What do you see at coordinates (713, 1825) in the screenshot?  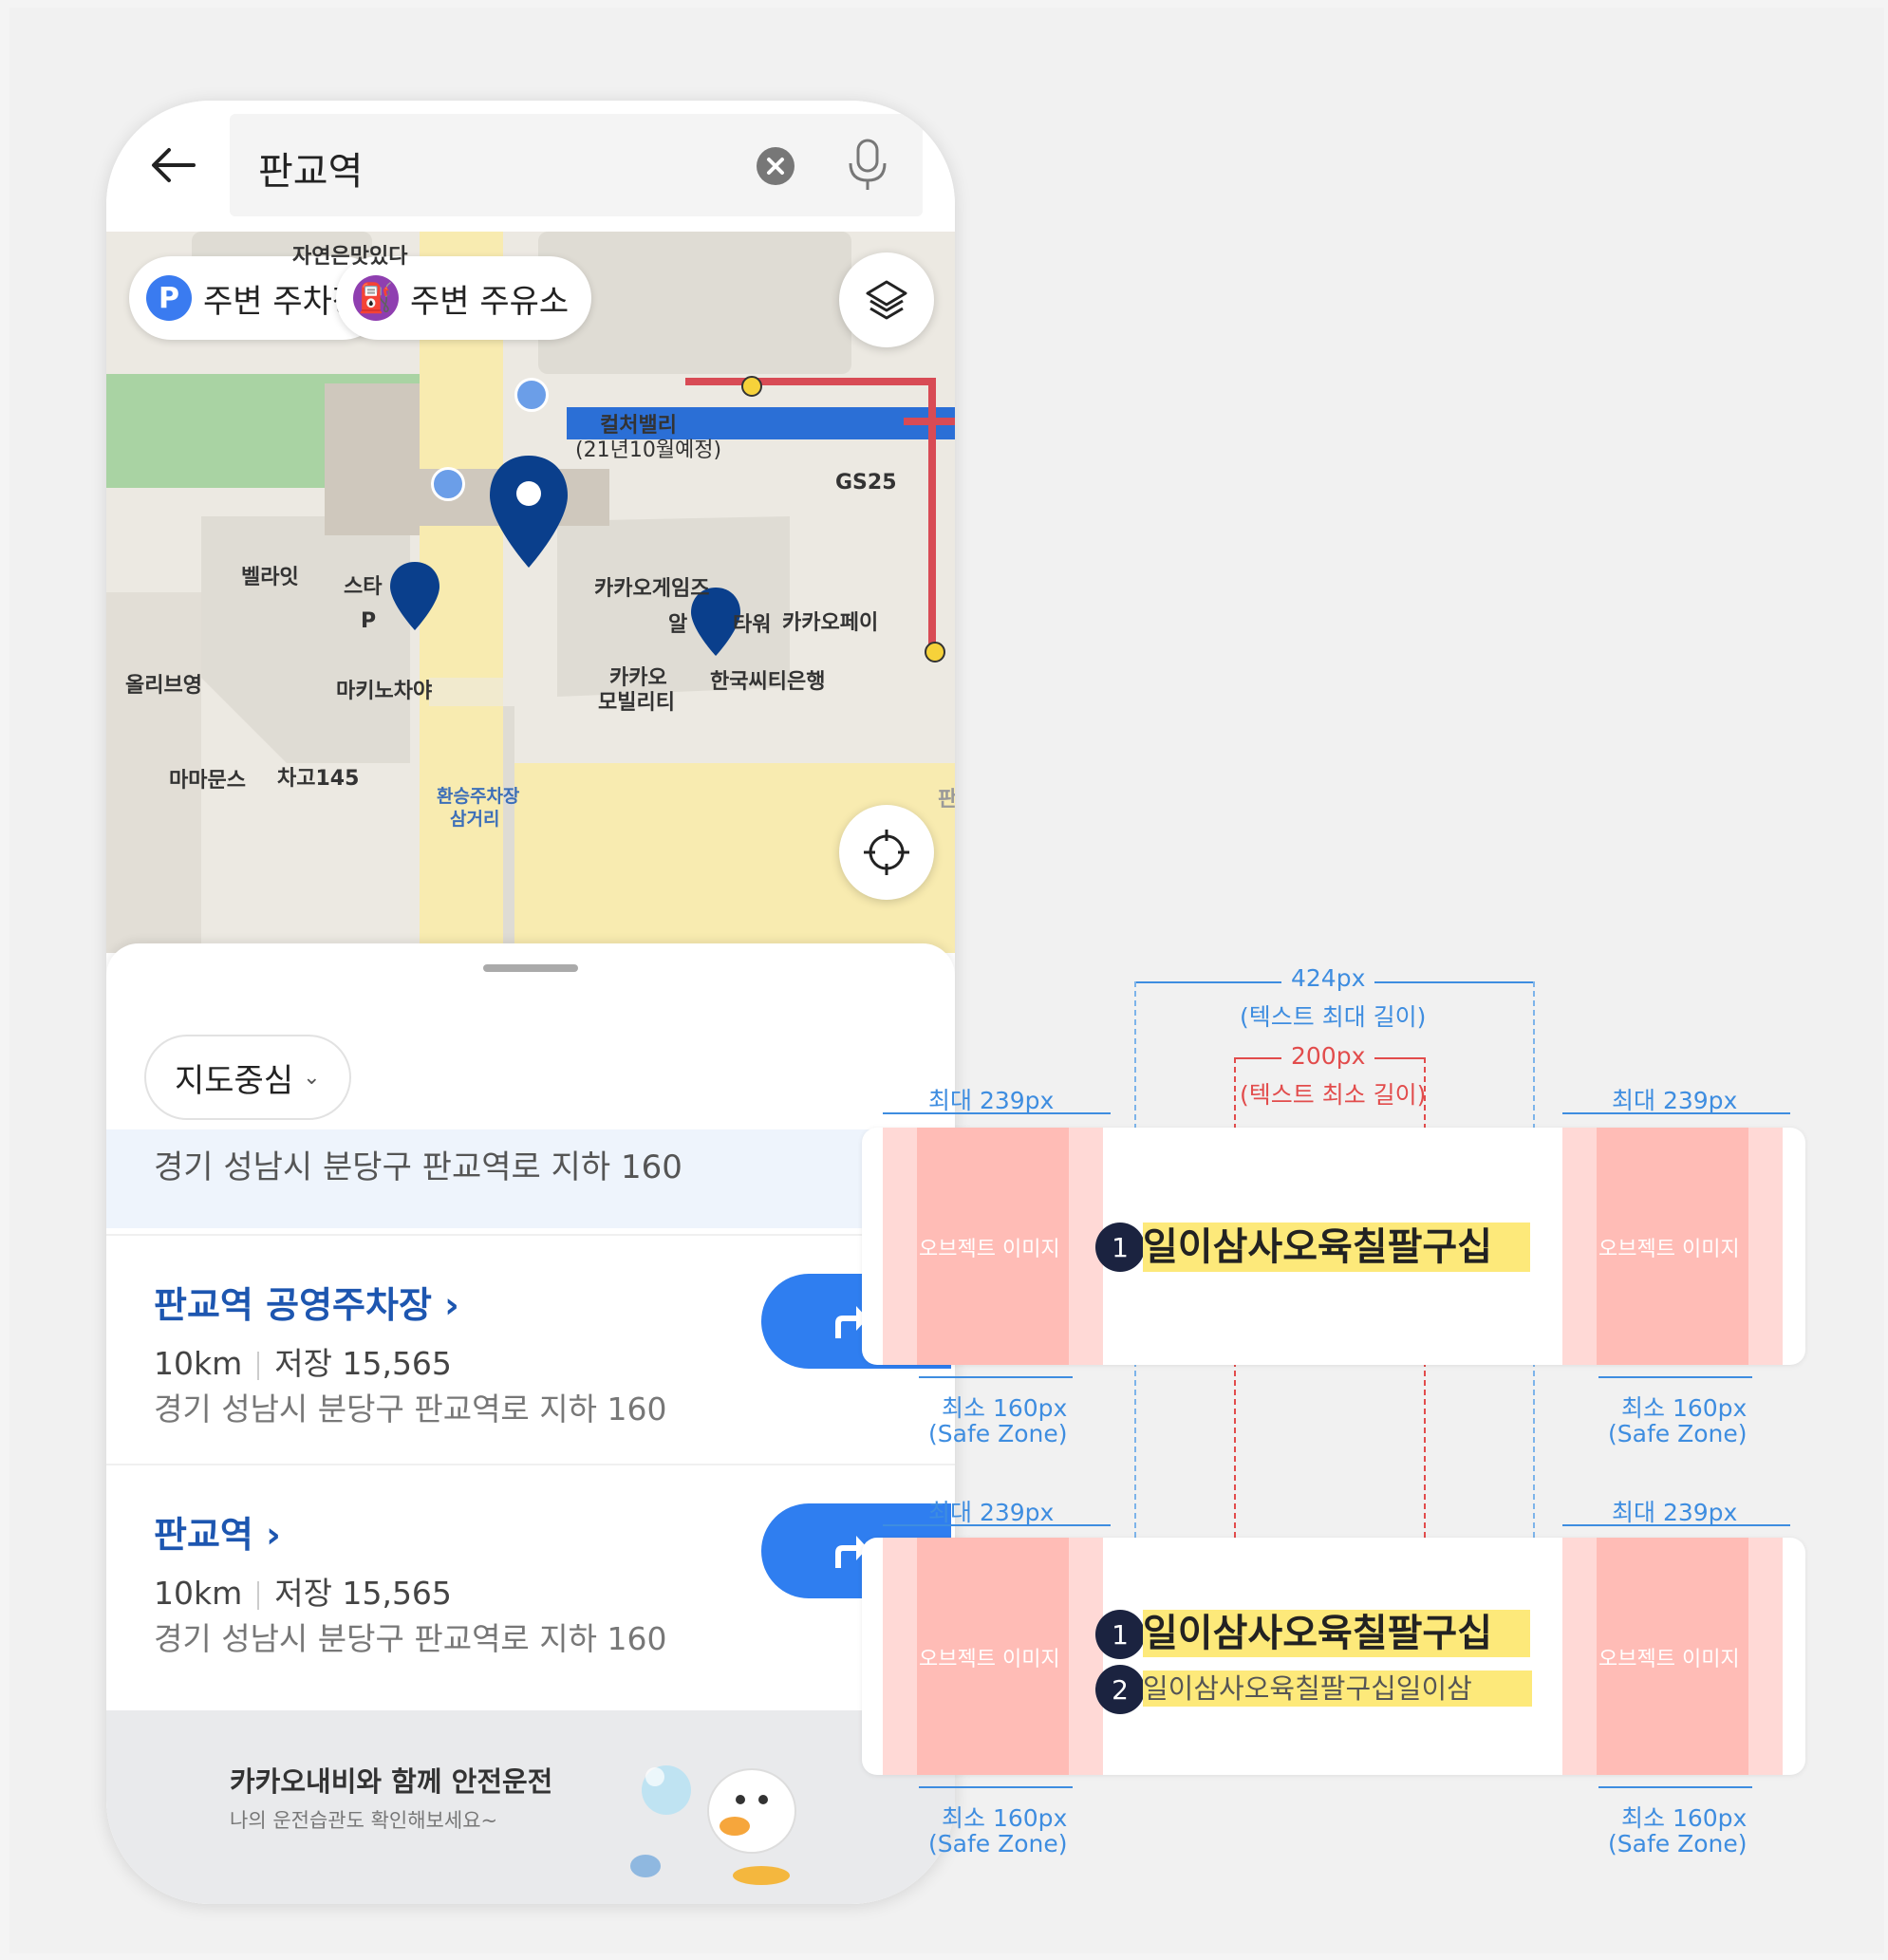 I see `character-illustration` at bounding box center [713, 1825].